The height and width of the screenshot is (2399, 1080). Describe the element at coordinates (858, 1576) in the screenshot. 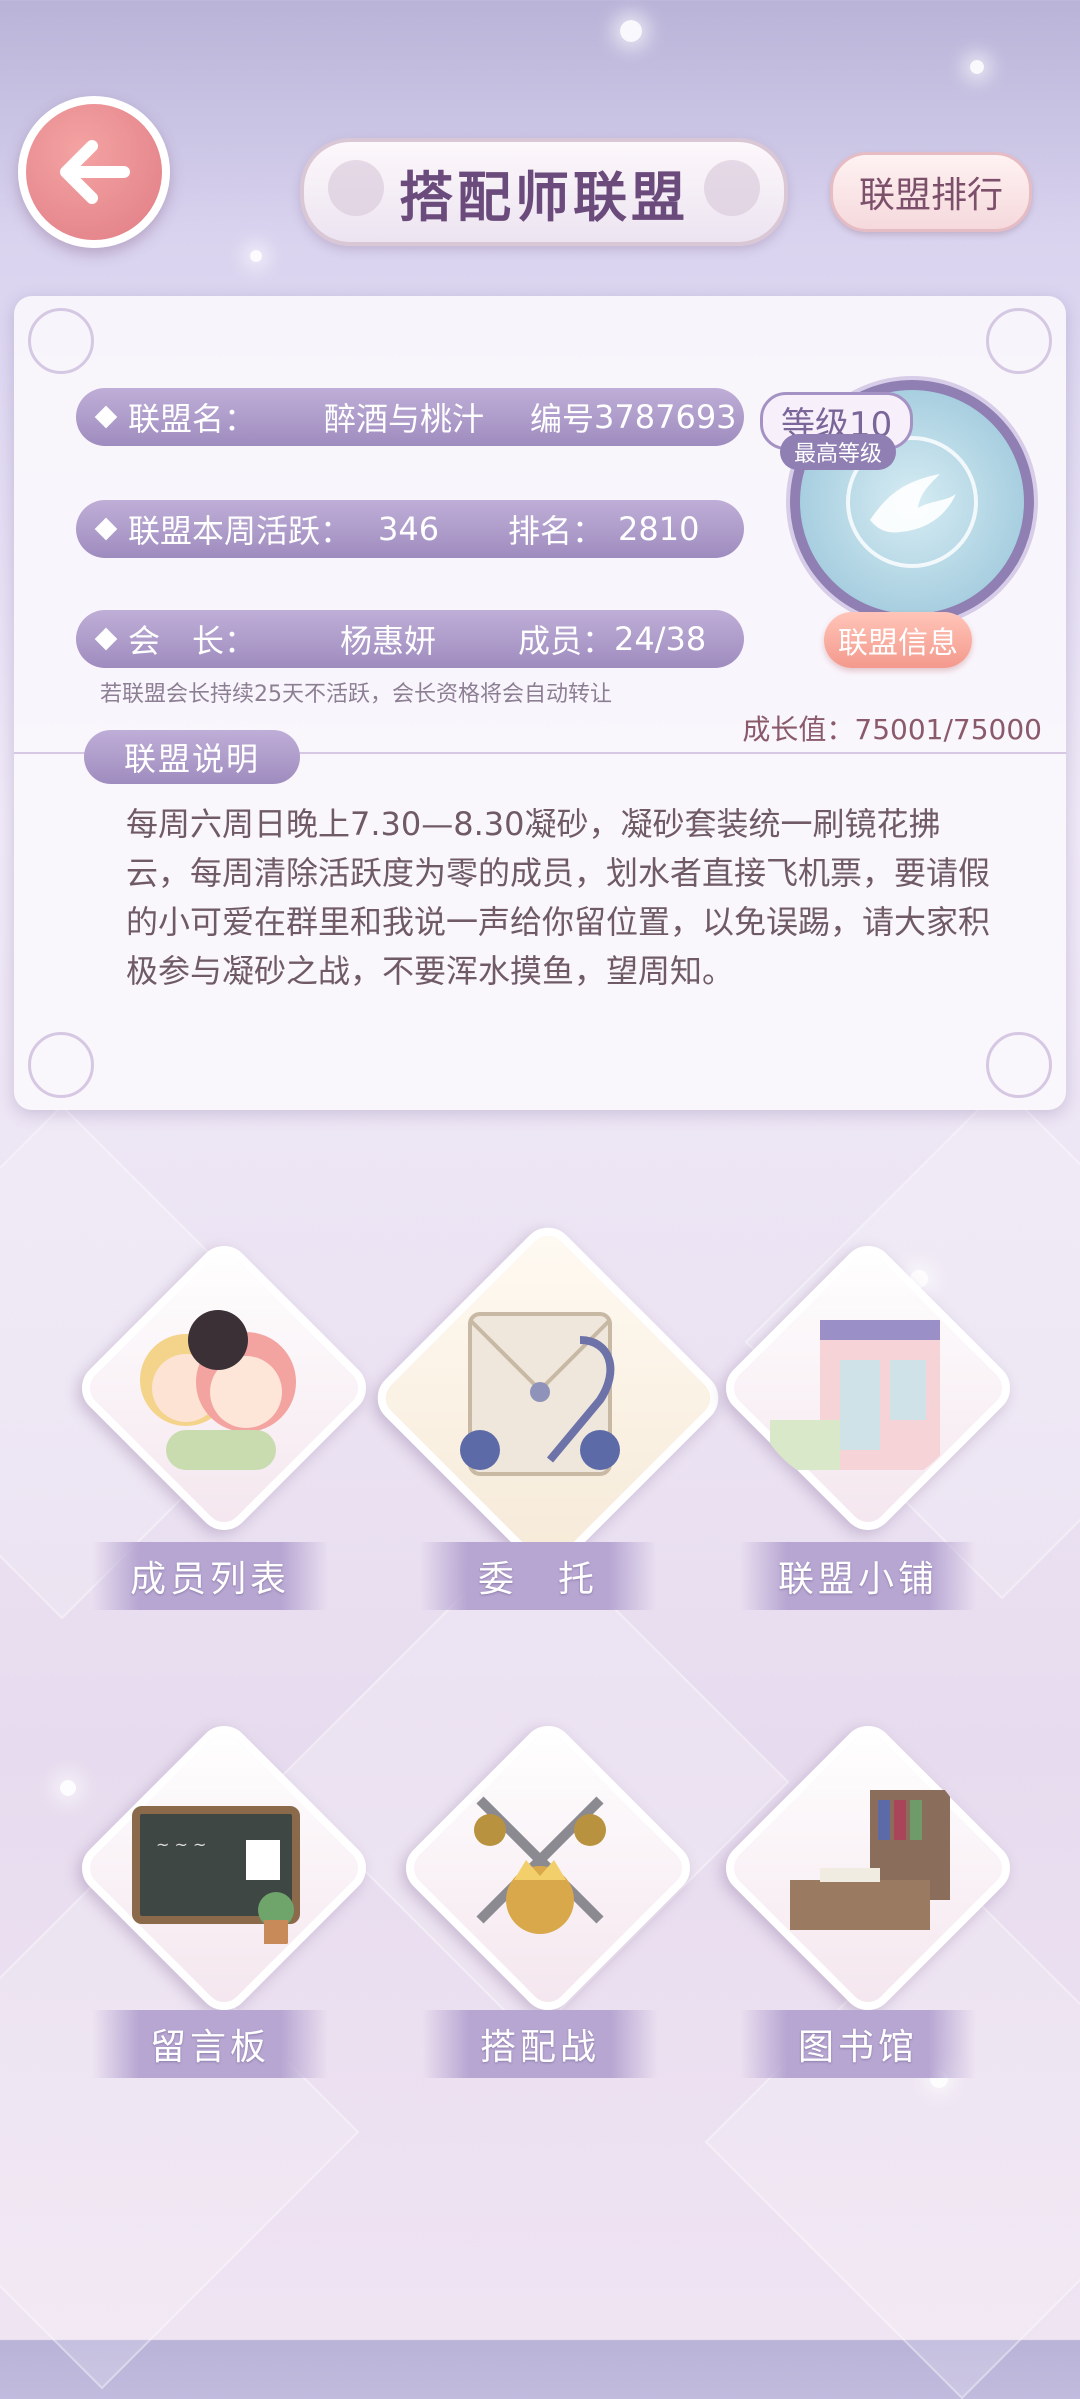

I see `alliance-shop-label: 联盟小铺` at that location.